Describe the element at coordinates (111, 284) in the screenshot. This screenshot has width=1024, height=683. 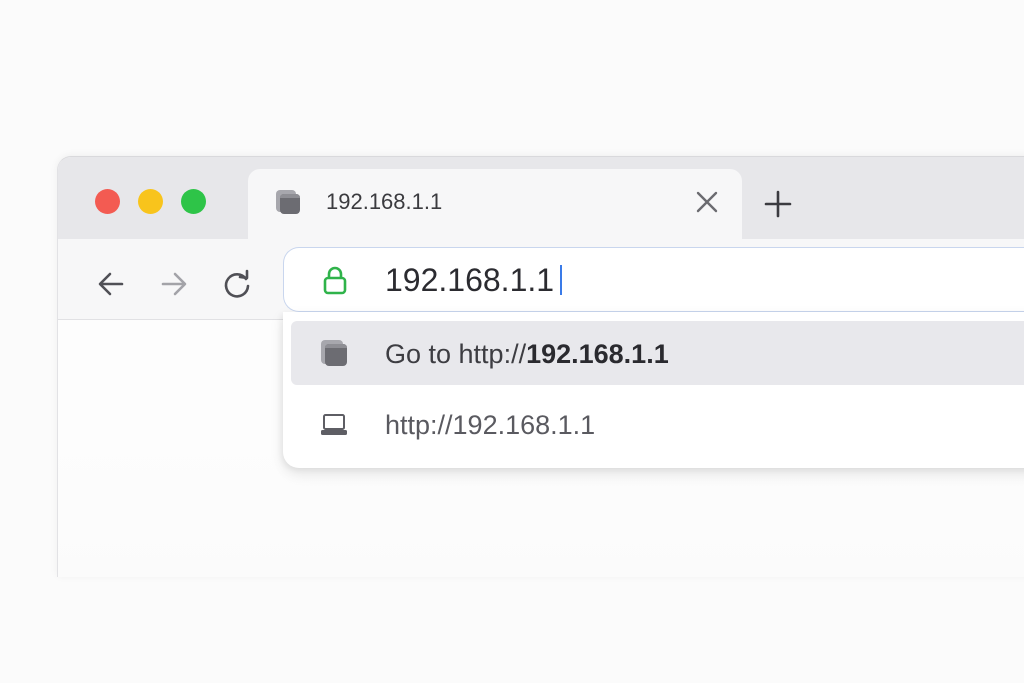
I see `arrow-left-icon` at that location.